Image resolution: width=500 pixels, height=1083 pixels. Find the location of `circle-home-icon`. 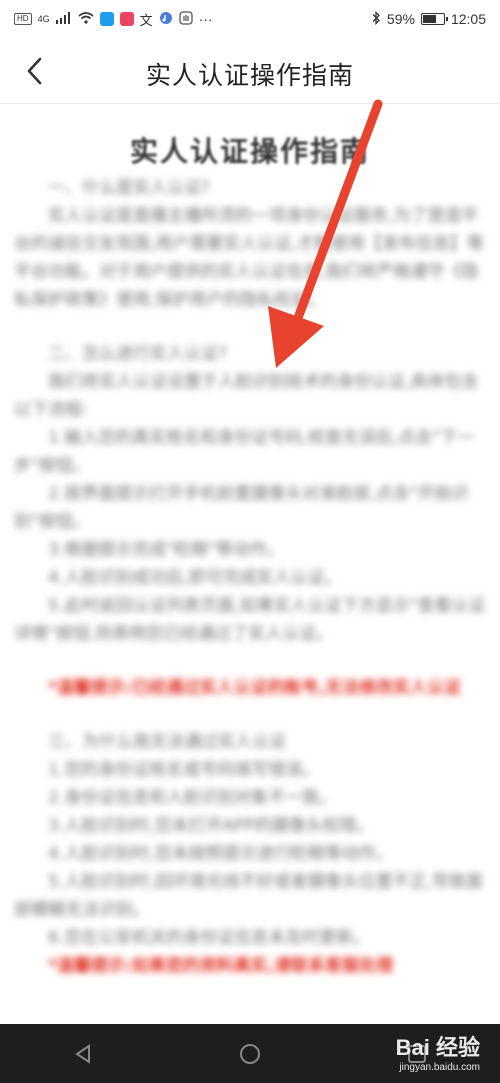

circle-home-icon is located at coordinates (249, 1053).